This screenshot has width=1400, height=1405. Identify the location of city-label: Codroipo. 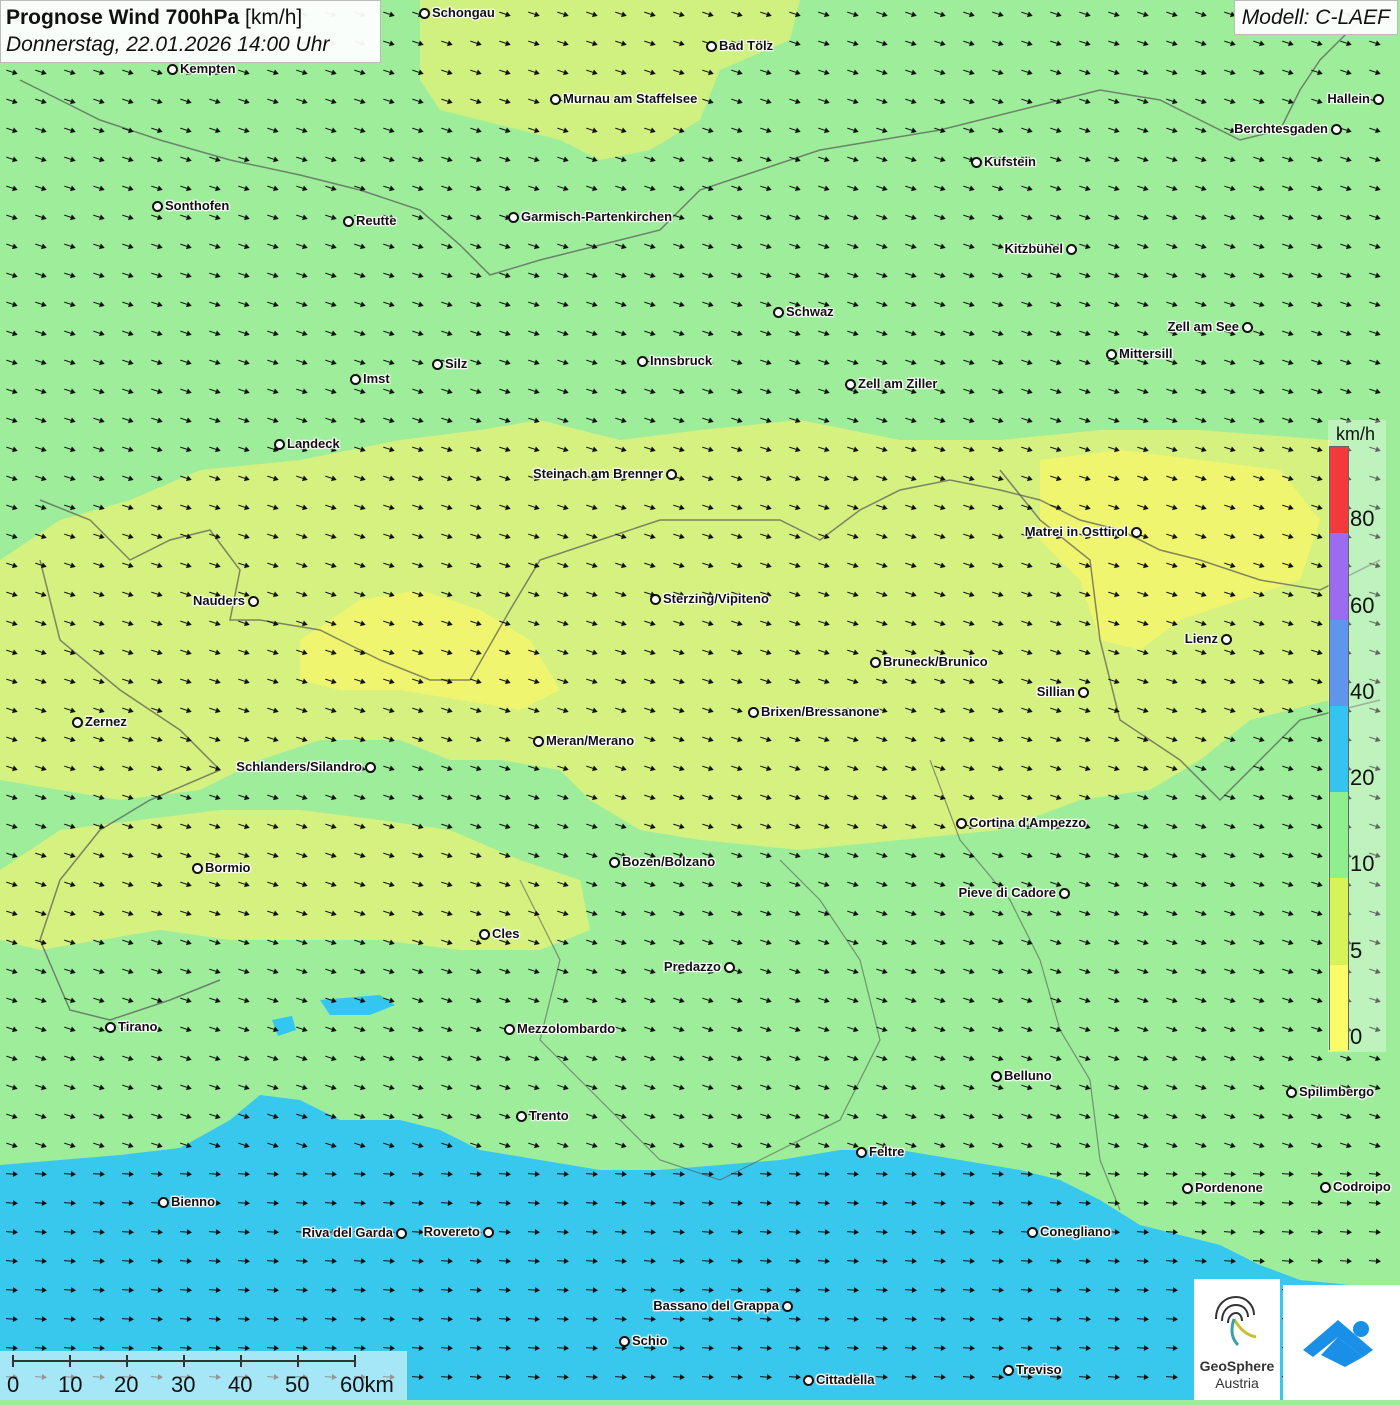
(1362, 1186).